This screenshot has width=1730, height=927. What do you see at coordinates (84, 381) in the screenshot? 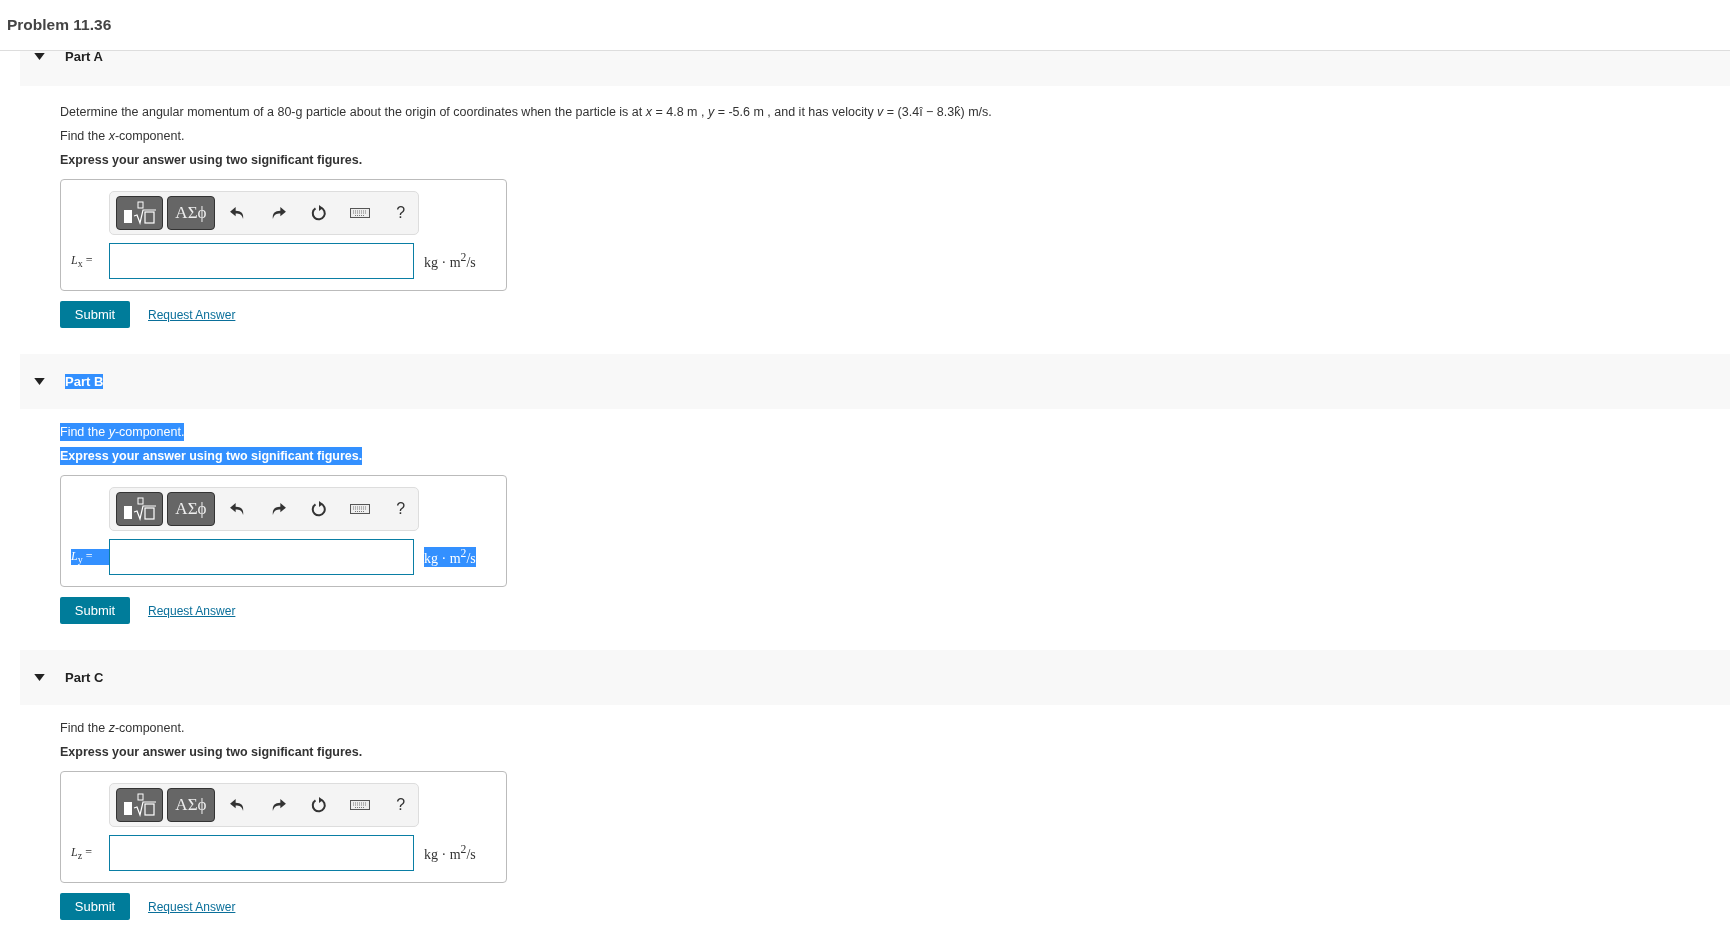
I see `part-title: Part B` at bounding box center [84, 381].